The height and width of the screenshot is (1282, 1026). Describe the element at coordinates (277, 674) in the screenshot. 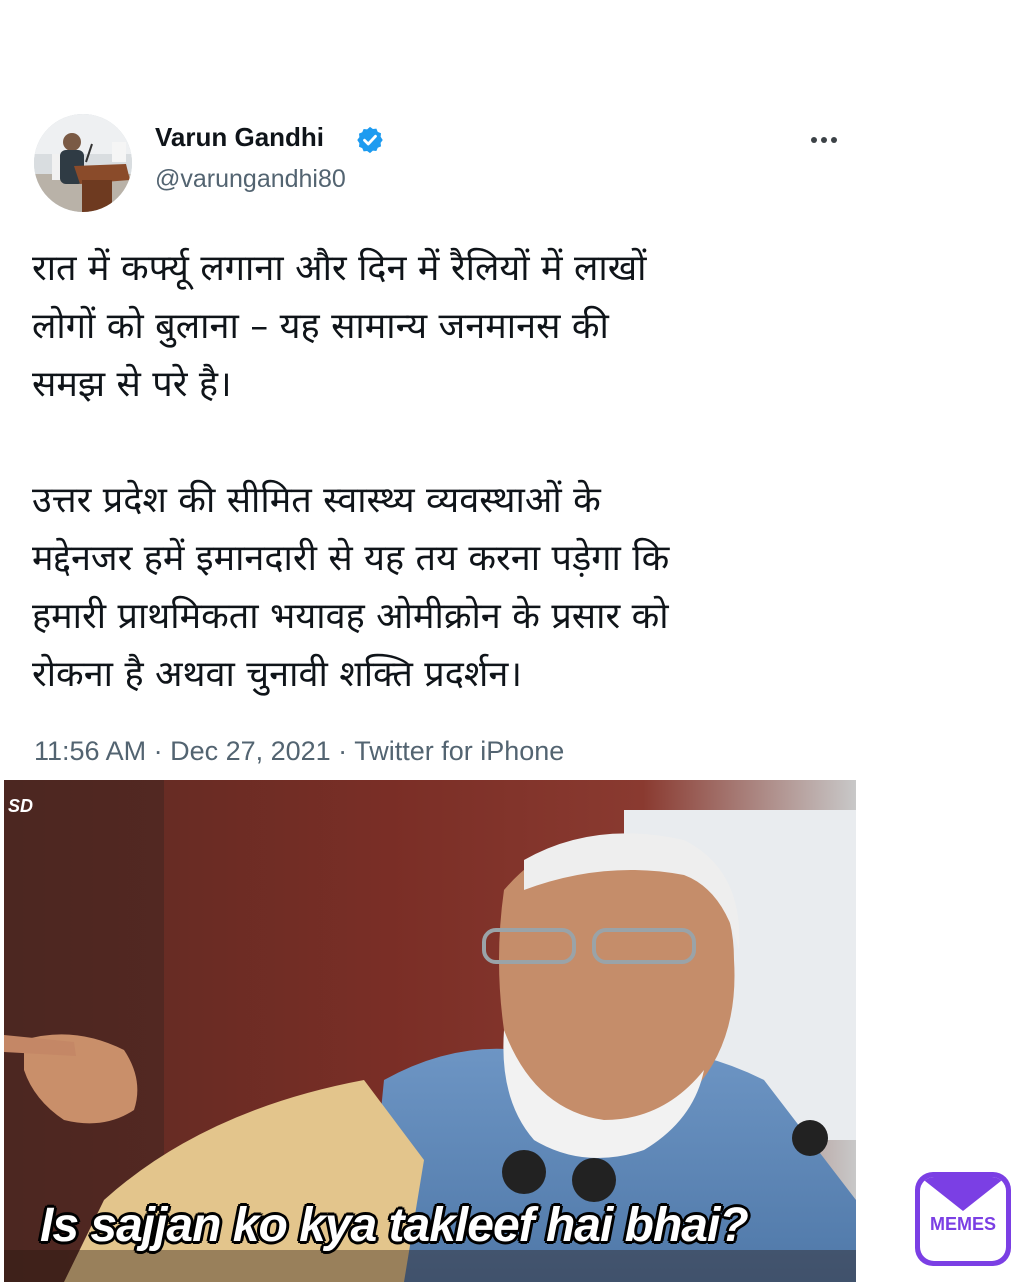

I see `tweet-line: रोकना है अथवा चुनावी शक्ति प्रदर्शन।` at that location.